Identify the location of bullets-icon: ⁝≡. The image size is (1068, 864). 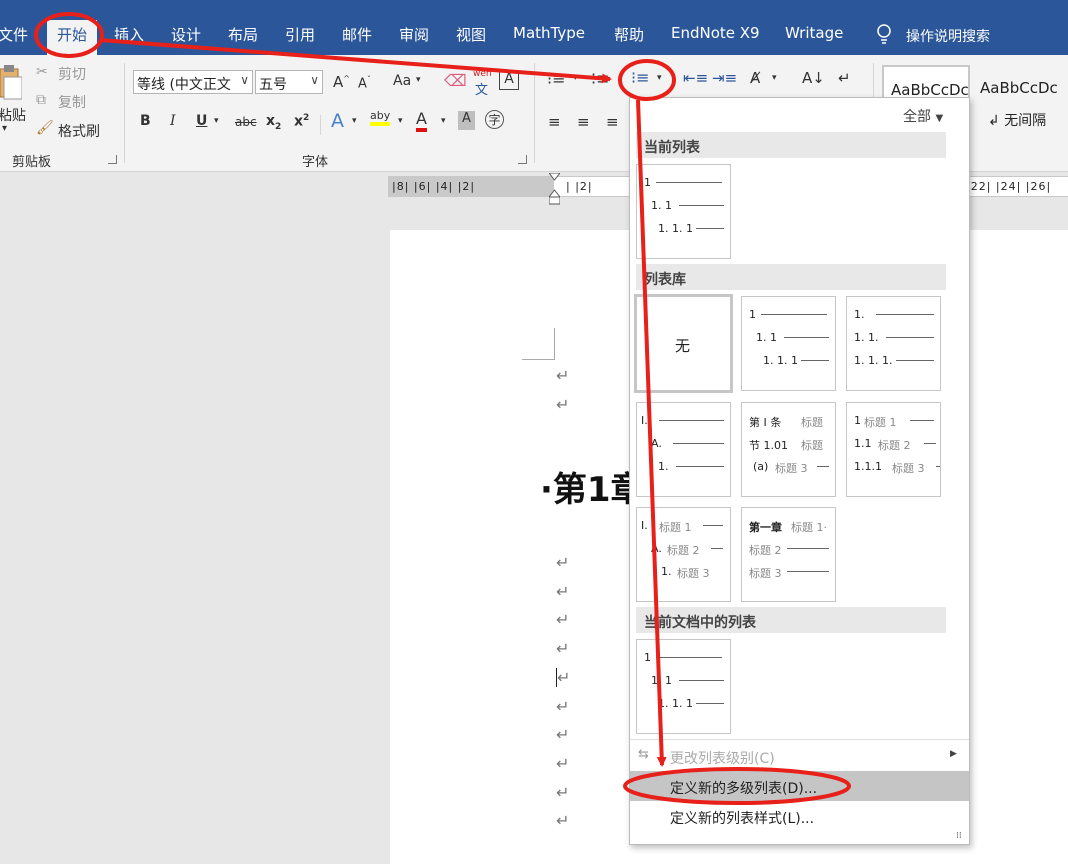
(556, 78).